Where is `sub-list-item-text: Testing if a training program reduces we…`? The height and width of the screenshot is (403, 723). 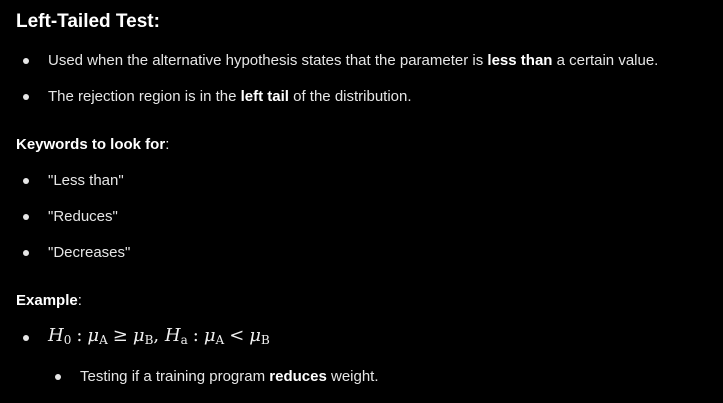 sub-list-item-text: Testing if a training program reduces we… is located at coordinates (229, 376).